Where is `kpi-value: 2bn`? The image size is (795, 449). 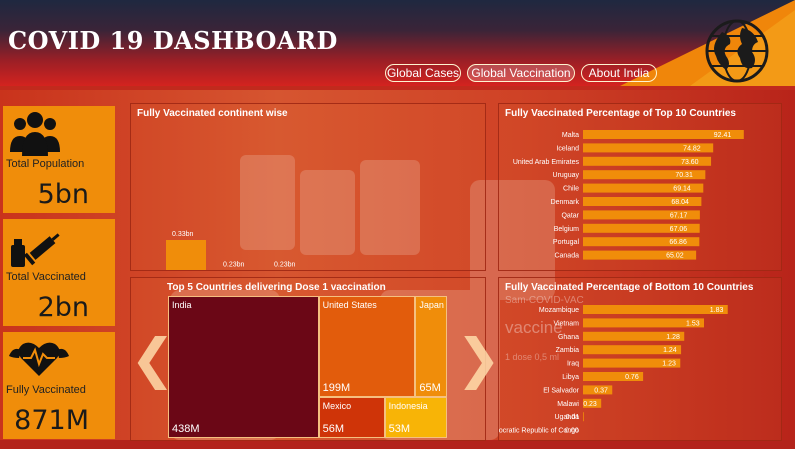
kpi-value: 2bn is located at coordinates (63, 307).